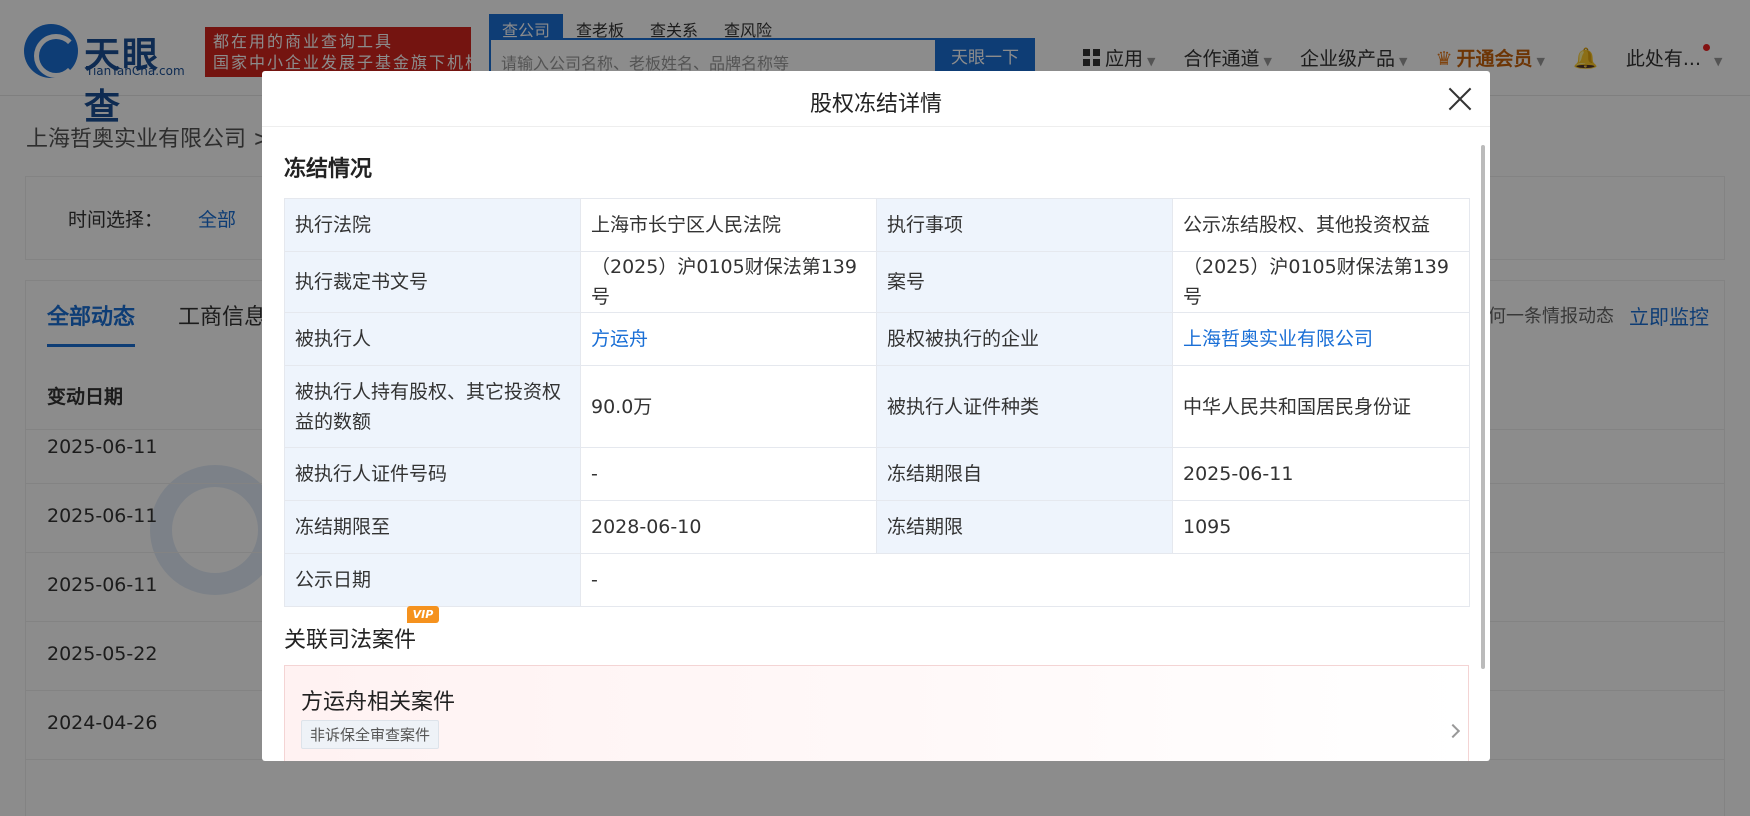  I want to click on table-key: 案号, so click(1024, 282).